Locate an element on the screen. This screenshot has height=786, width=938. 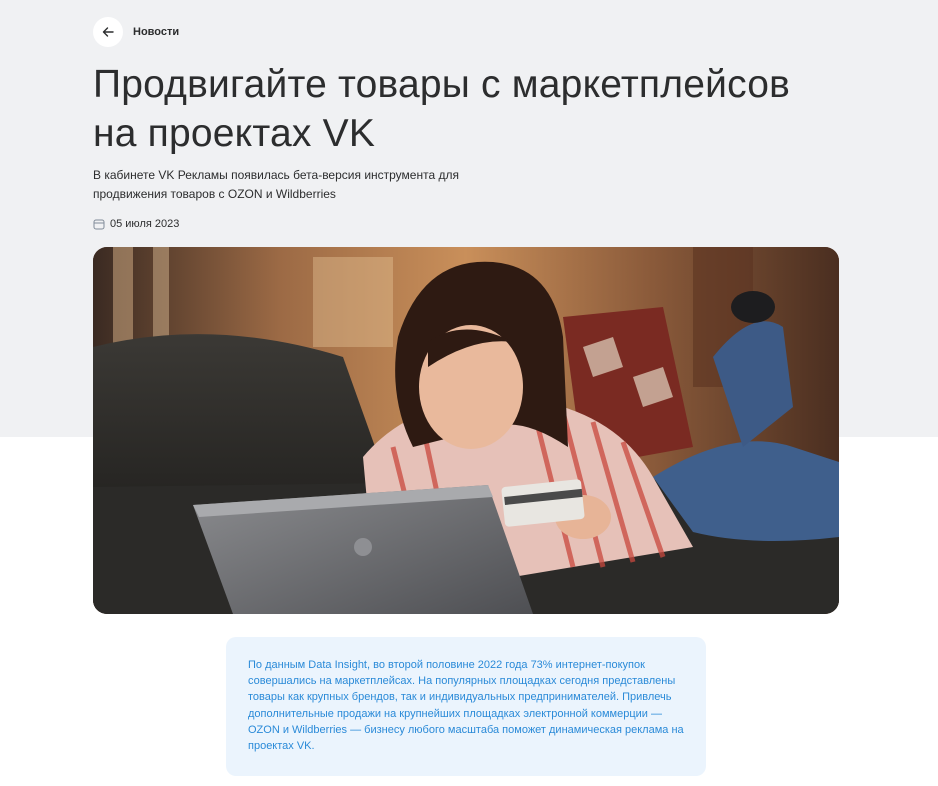
date-text: 05 июля 2023 is located at coordinates (145, 224).